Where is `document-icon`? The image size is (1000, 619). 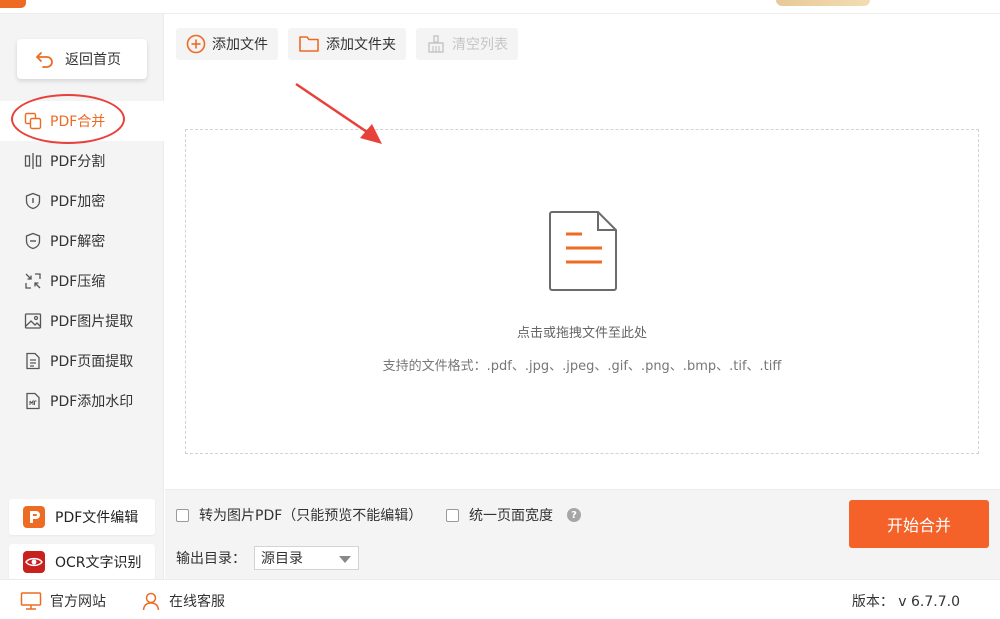
document-icon is located at coordinates (583, 251).